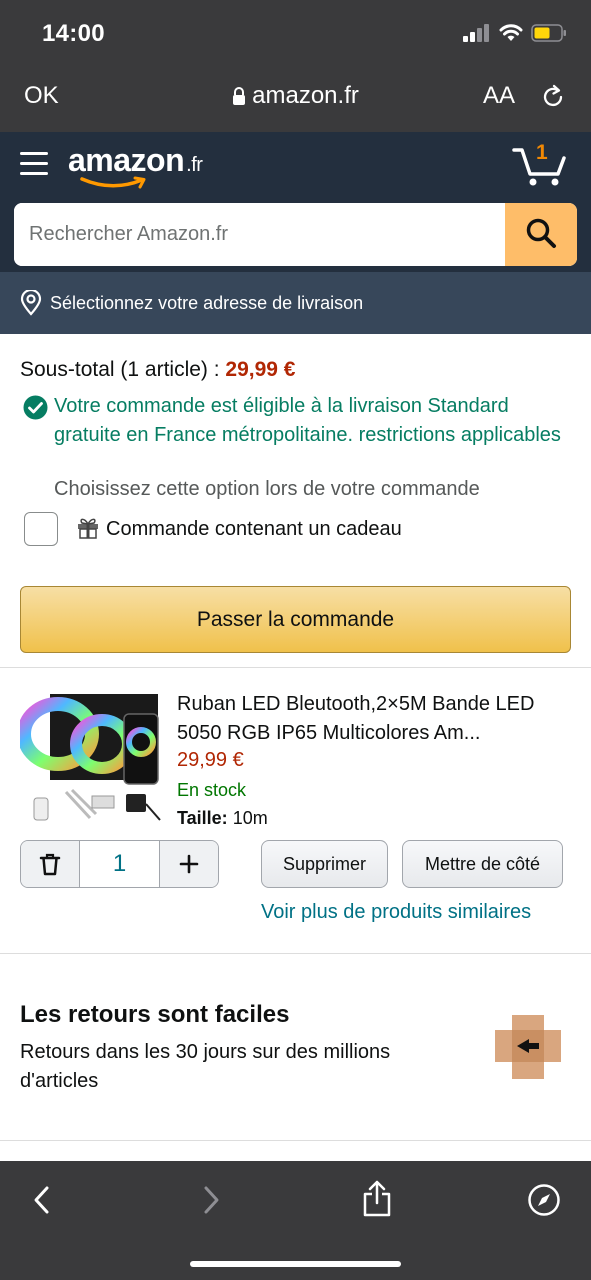 The width and height of the screenshot is (591, 1280). Describe the element at coordinates (259, 234) in the screenshot. I see `search-input` at that location.